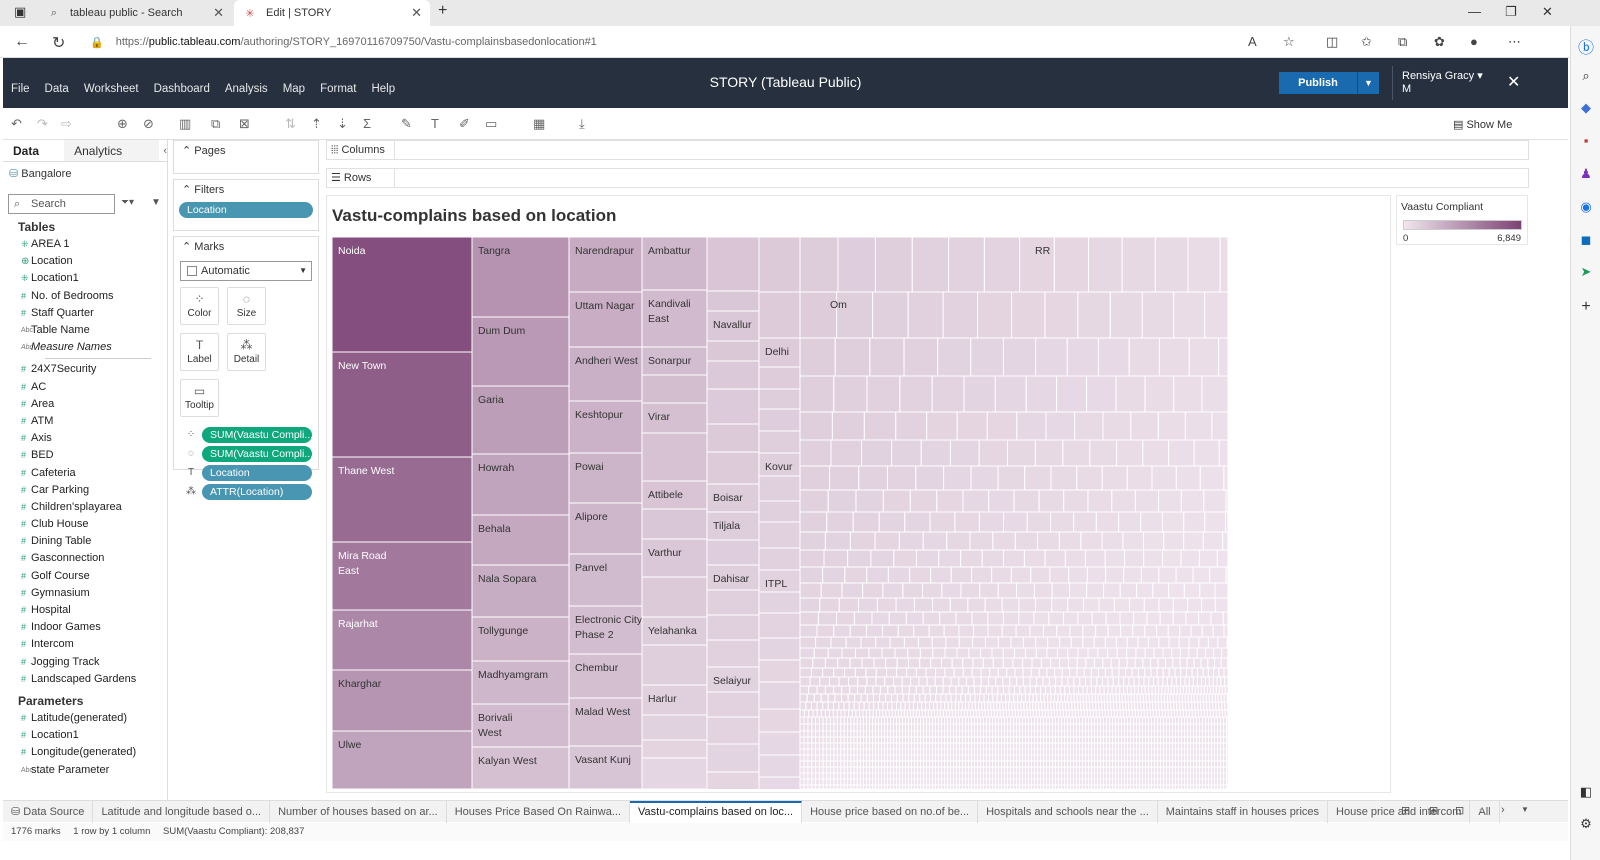 The height and width of the screenshot is (860, 1600). Describe the element at coordinates (135, 13) in the screenshot. I see `browser-tab-search: ⌕ tableau public - Search ✕` at that location.